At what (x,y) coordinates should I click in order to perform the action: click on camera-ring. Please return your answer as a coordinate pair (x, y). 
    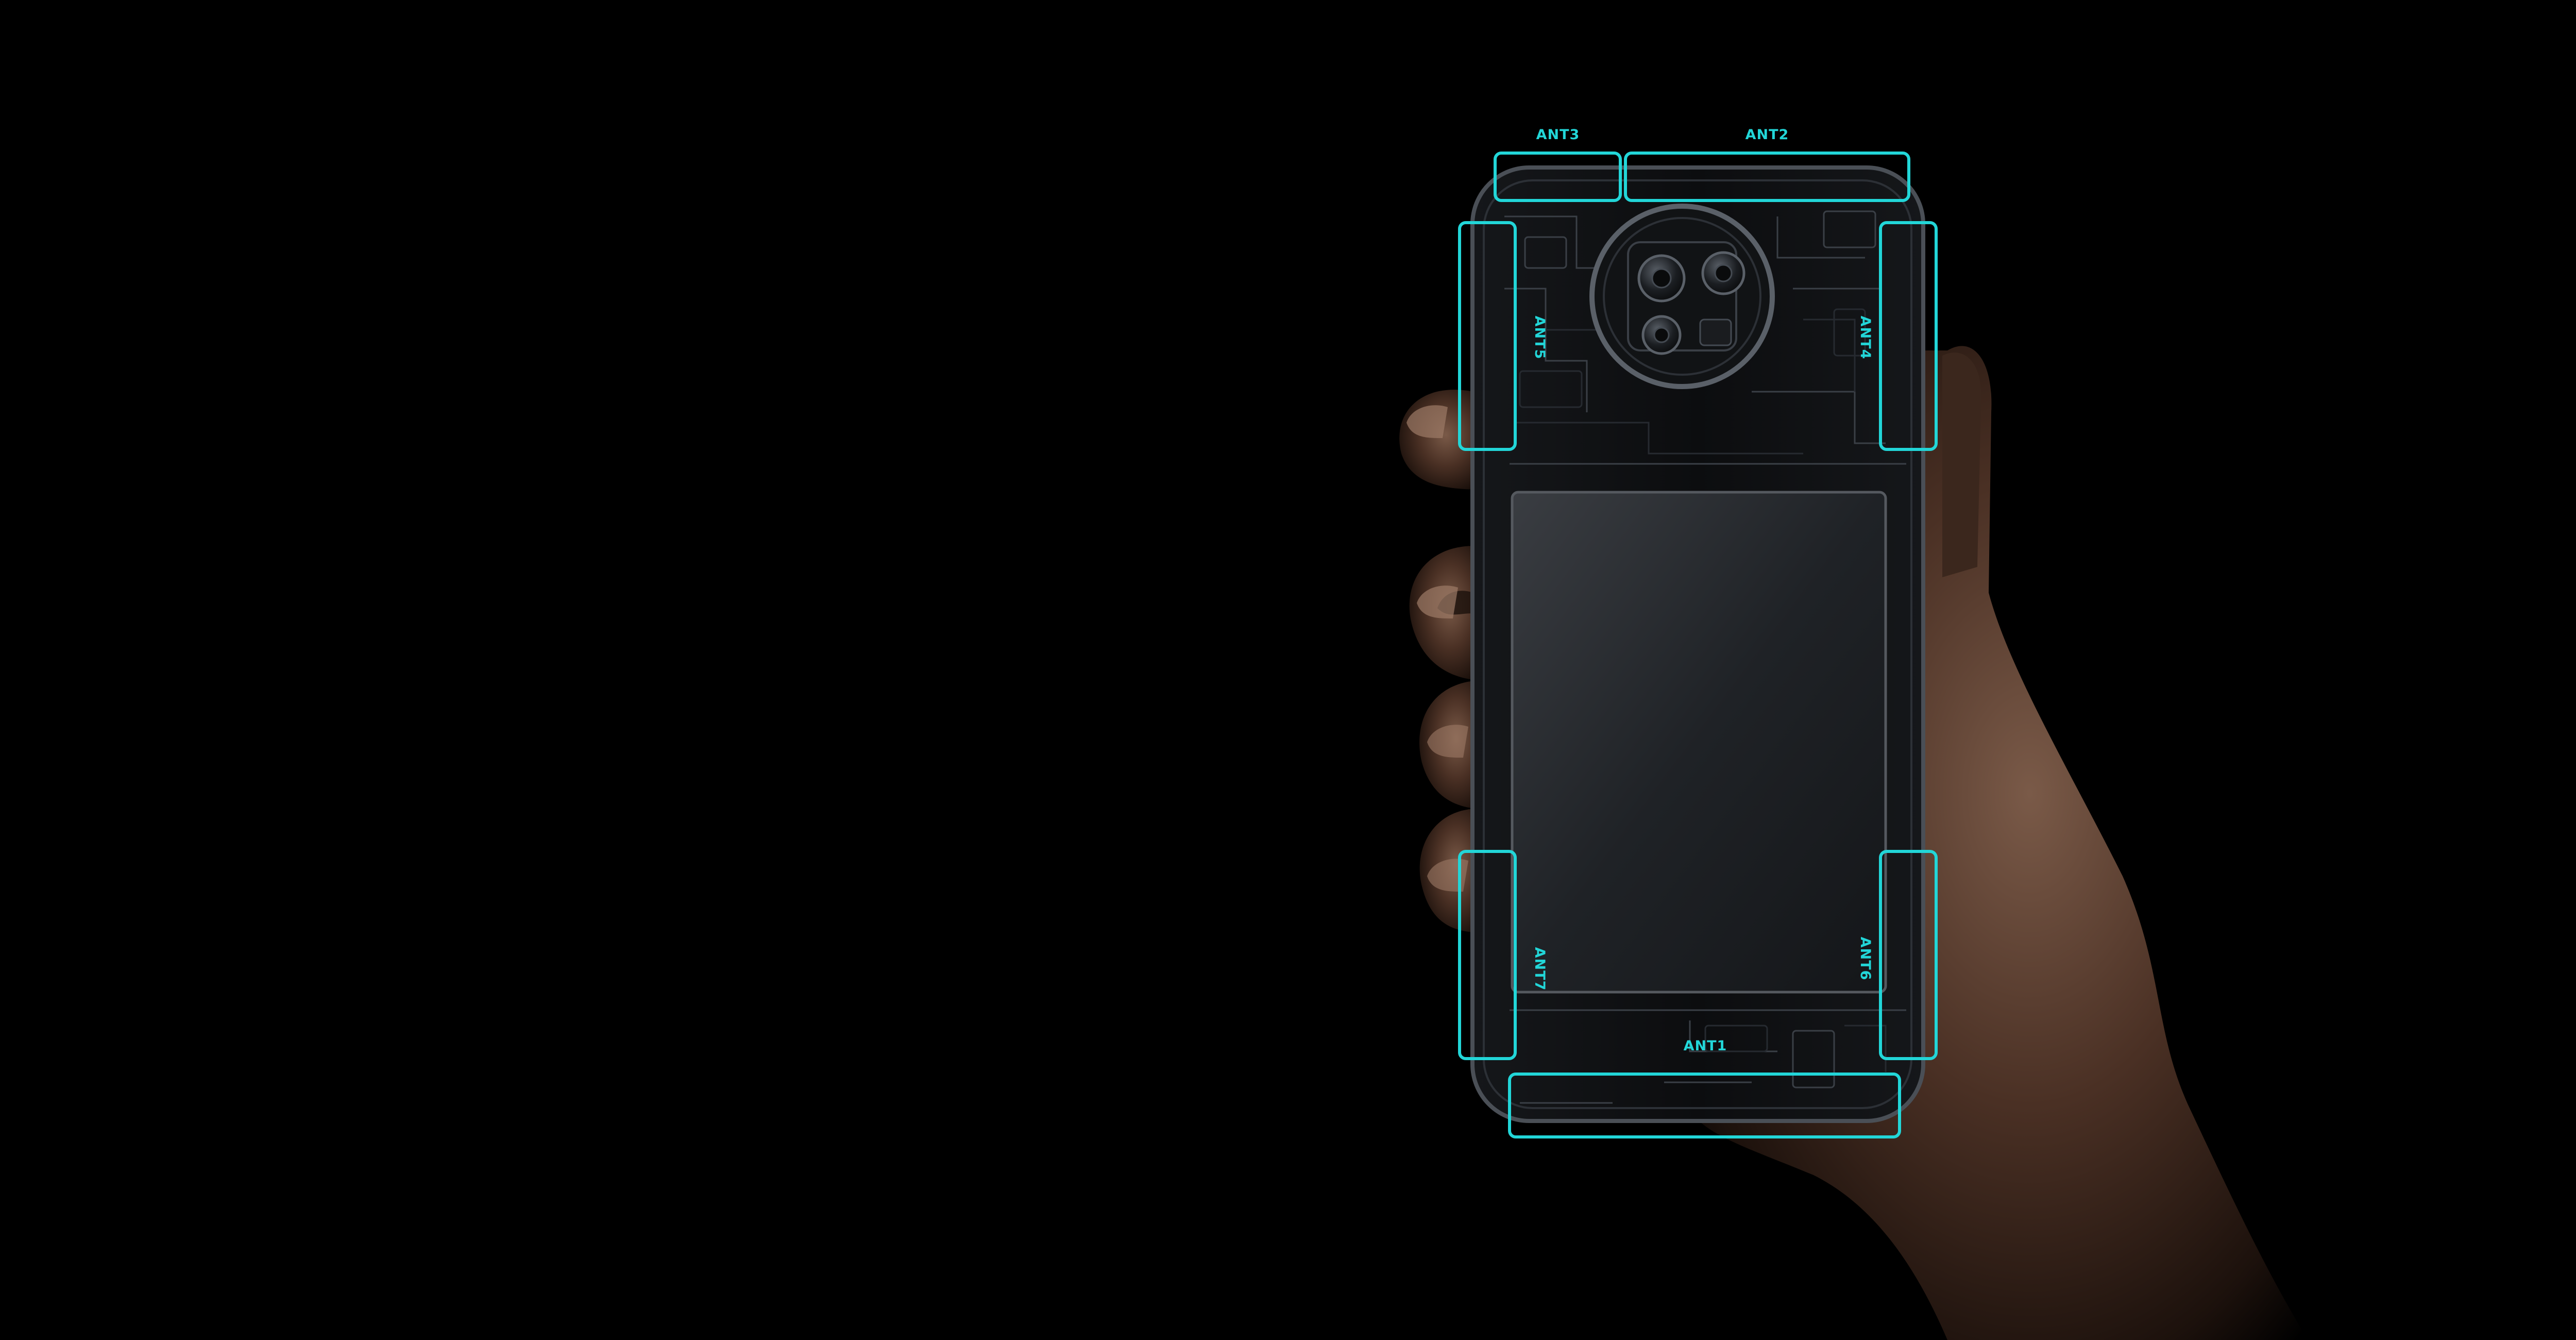
    Looking at the image, I should click on (1682, 296).